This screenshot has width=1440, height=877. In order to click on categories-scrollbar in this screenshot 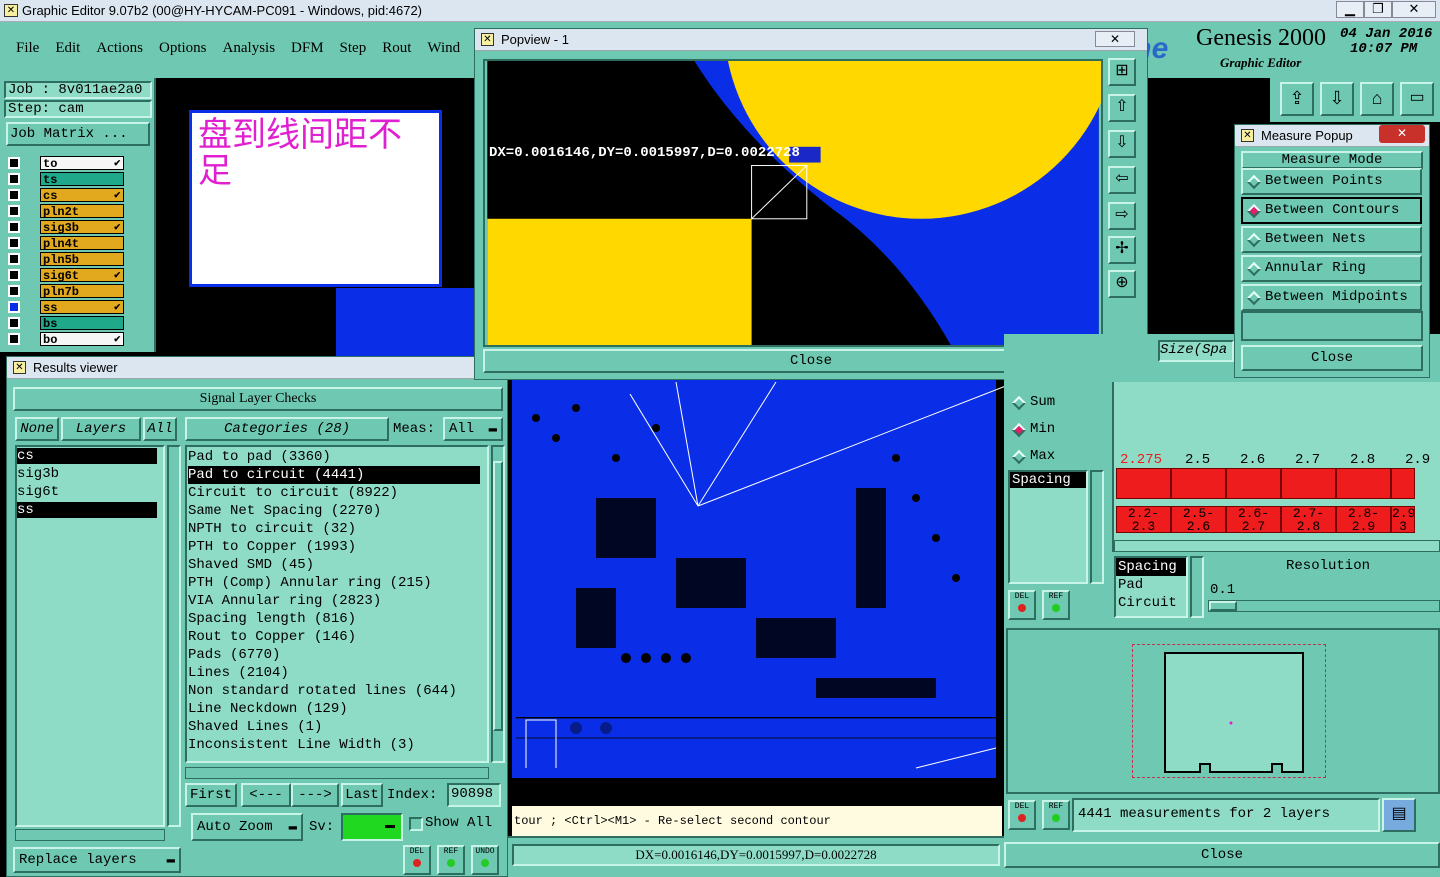, I will do `click(498, 604)`.